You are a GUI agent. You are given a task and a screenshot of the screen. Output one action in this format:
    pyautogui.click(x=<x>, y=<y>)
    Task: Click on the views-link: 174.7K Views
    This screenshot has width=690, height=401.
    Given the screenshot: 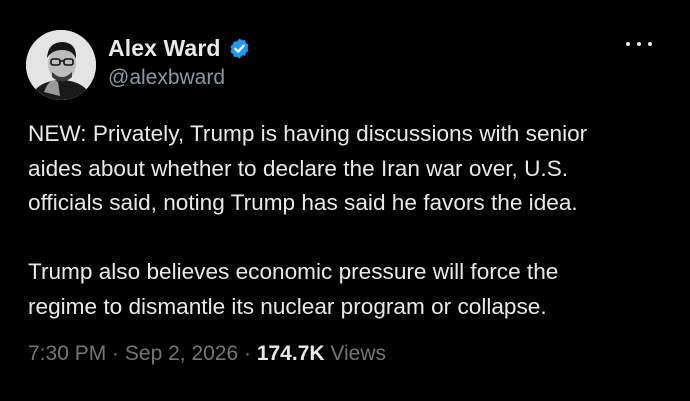 What is the action you would take?
    pyautogui.click(x=321, y=353)
    